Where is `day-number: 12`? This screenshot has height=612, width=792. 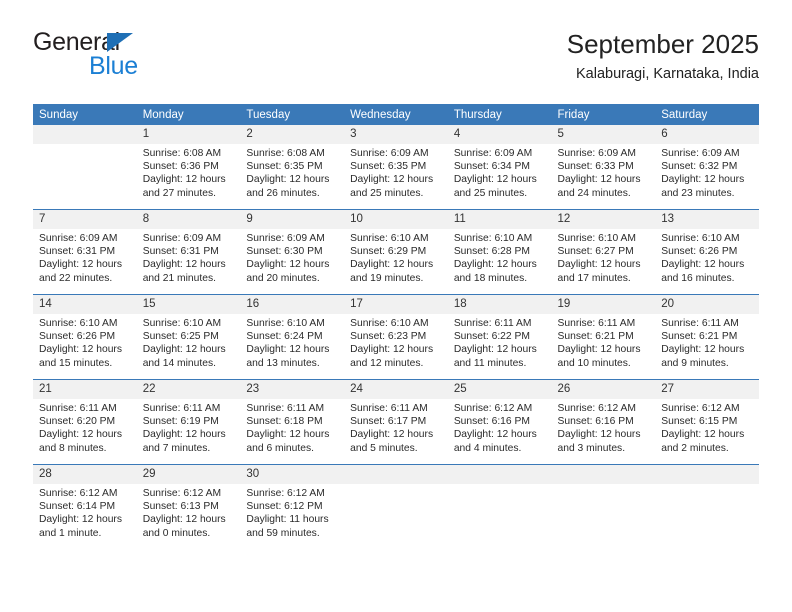 day-number: 12 is located at coordinates (603, 219).